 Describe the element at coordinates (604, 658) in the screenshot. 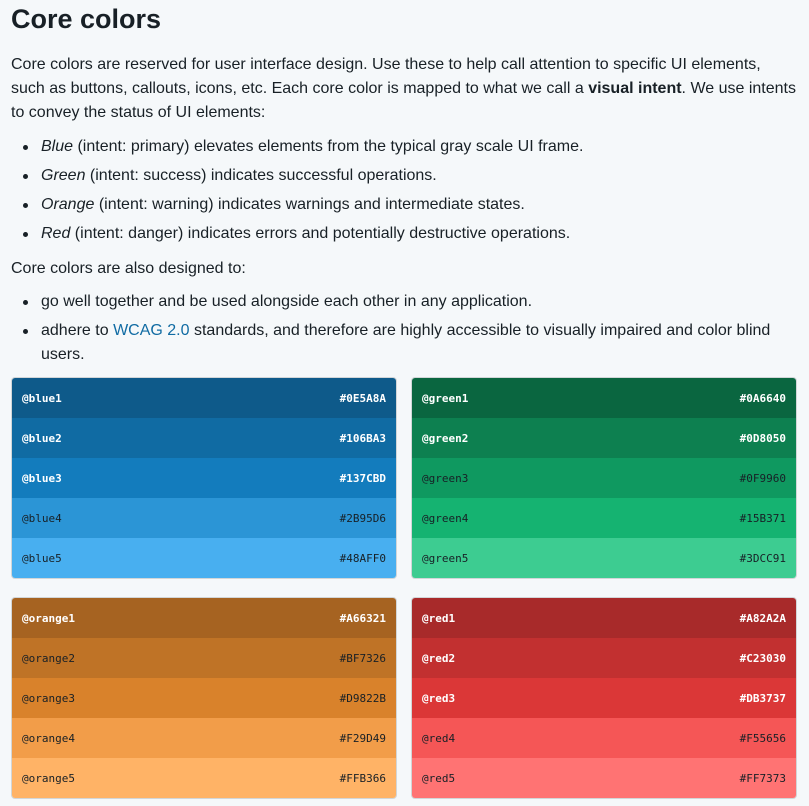

I see `color-swatch-red2: @red2 #C23030` at that location.